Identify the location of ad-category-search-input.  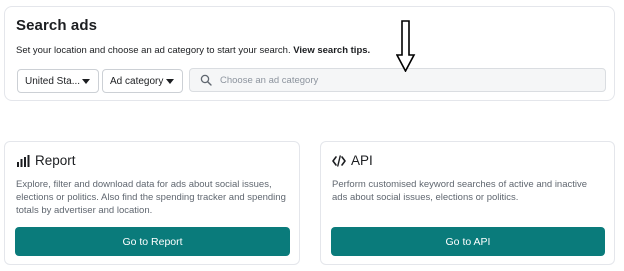
(405, 80).